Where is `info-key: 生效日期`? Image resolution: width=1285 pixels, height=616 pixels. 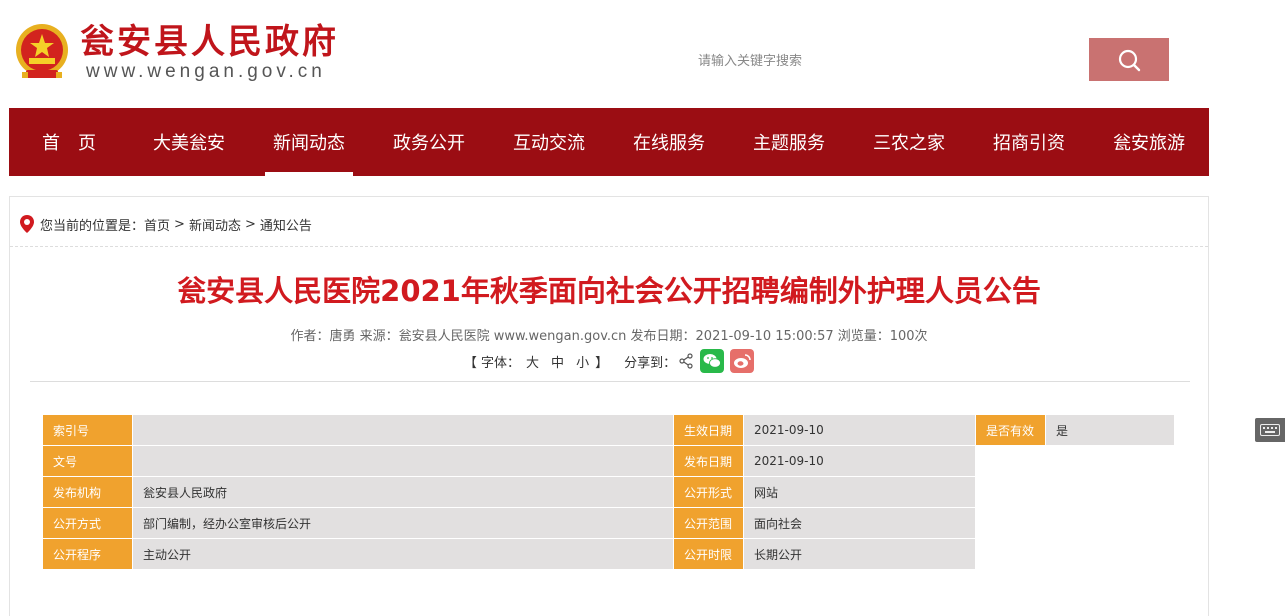 info-key: 生效日期 is located at coordinates (709, 430).